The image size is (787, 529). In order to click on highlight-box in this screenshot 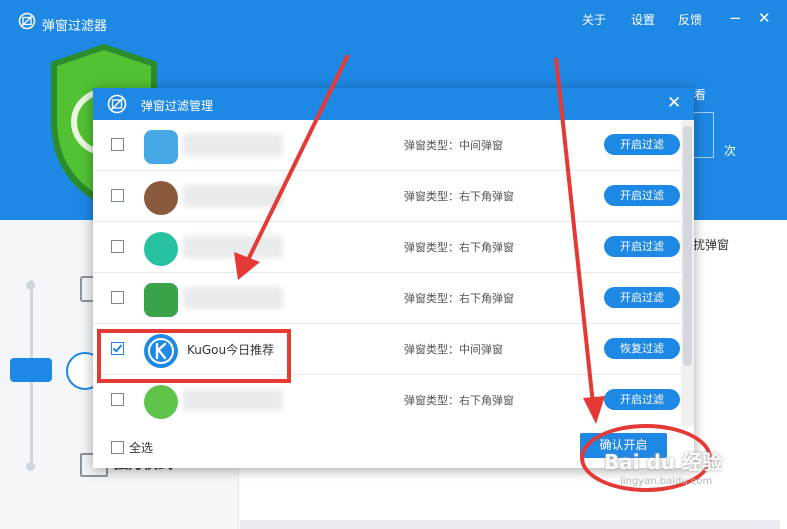, I will do `click(194, 356)`.